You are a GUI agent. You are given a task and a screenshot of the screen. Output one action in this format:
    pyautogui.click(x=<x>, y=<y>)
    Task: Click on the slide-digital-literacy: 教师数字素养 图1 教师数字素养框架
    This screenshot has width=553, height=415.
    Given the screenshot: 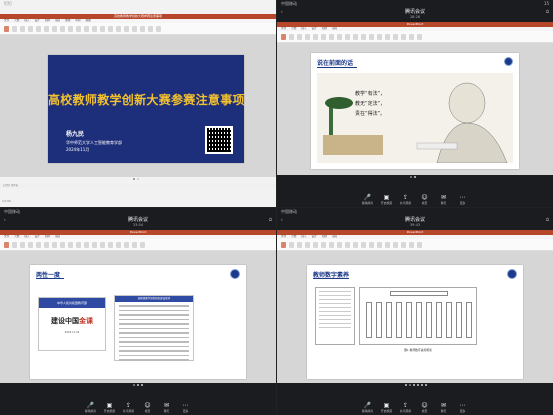 What is the action you would take?
    pyautogui.click(x=415, y=322)
    